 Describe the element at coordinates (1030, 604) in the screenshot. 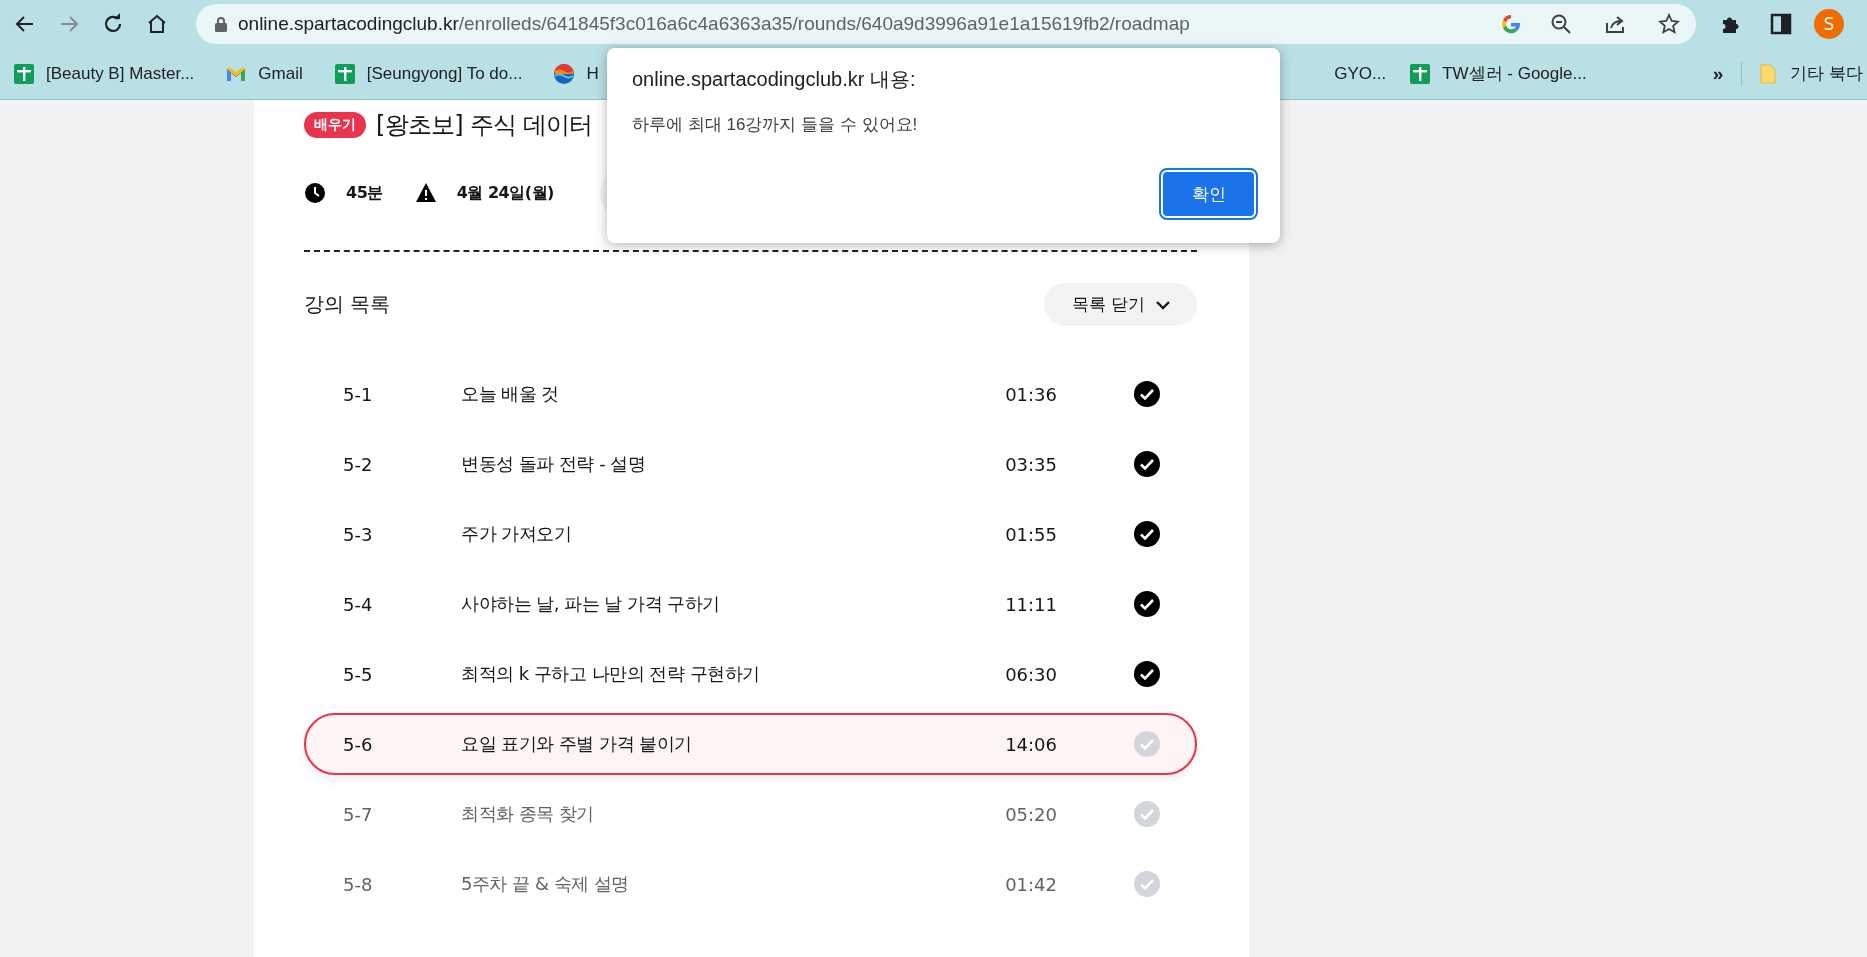

I see `lesson-duration: 11:11` at that location.